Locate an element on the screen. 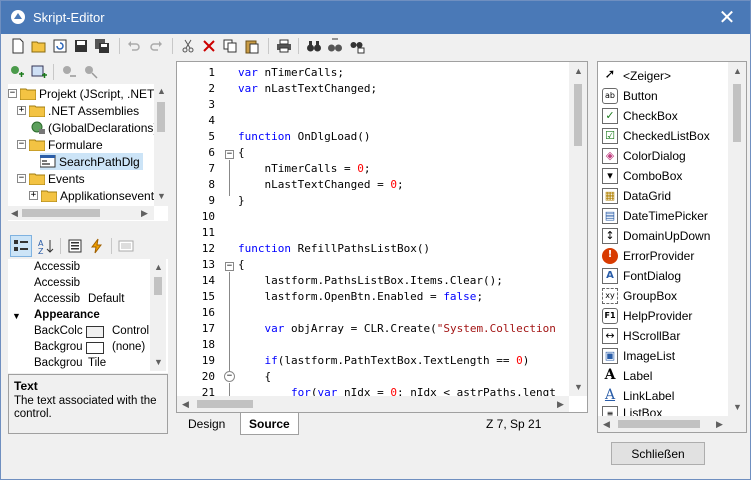 This screenshot has height=480, width=751. toolbox-item-listbox: ≡ ListBox is located at coordinates (663, 411).